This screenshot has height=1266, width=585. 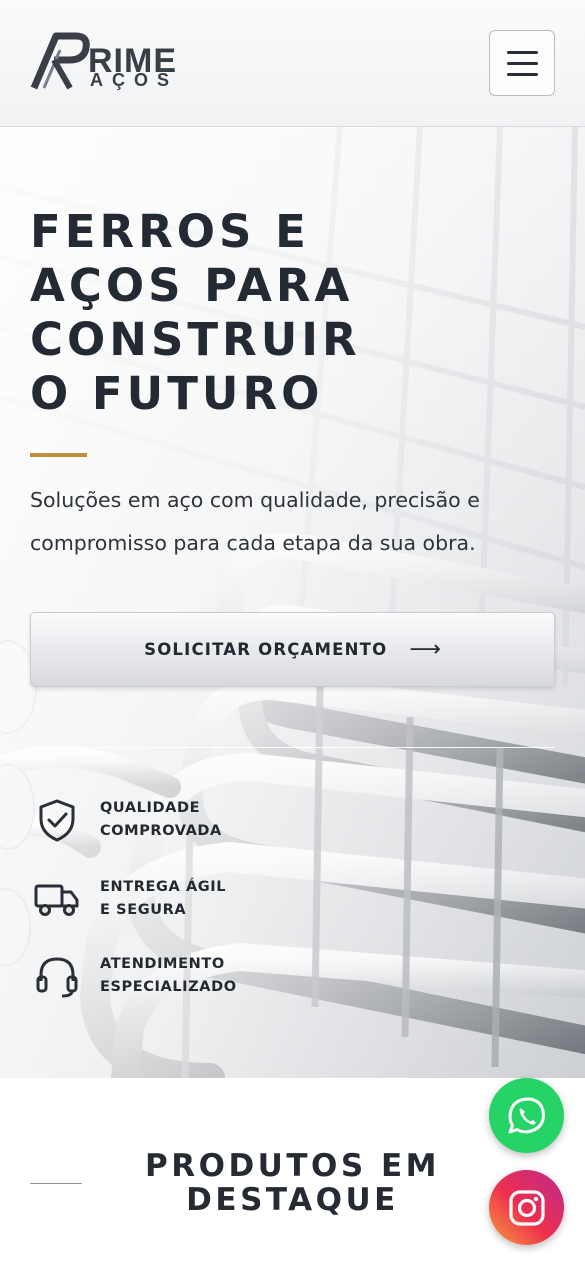 I want to click on hero-title-line: AÇOS PARA, so click(x=192, y=285).